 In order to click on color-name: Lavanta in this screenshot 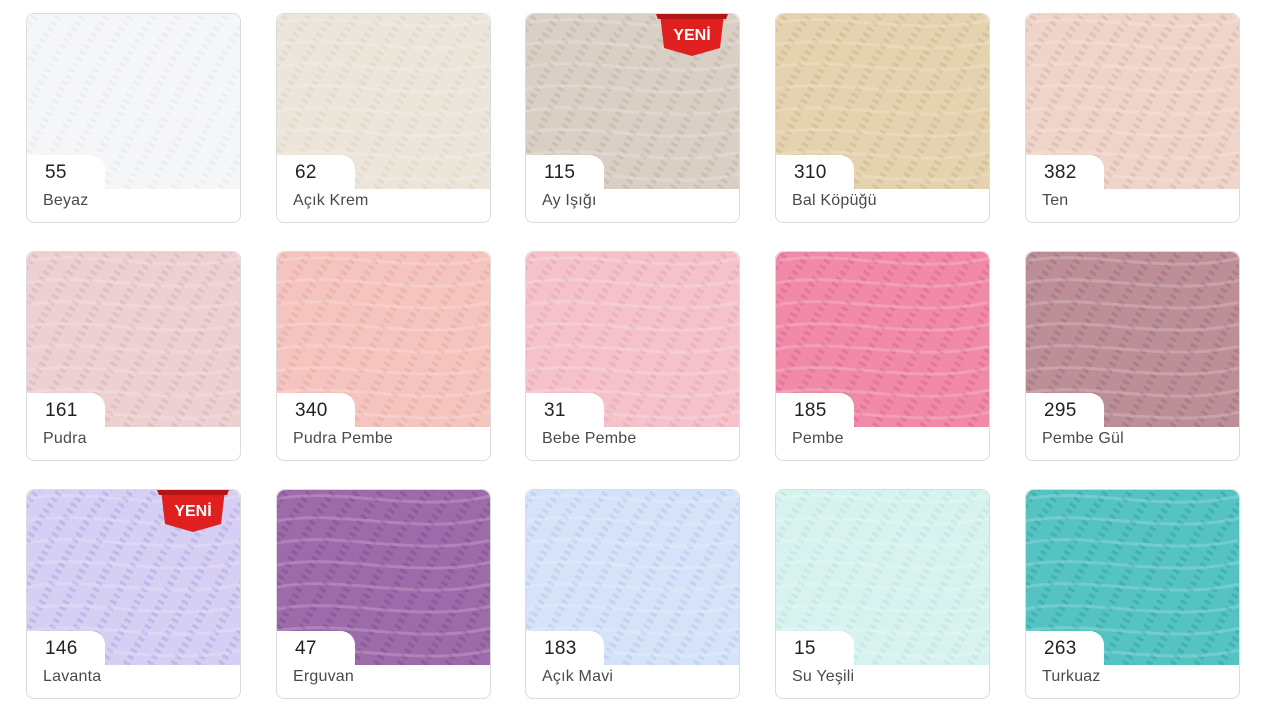, I will do `click(72, 676)`.